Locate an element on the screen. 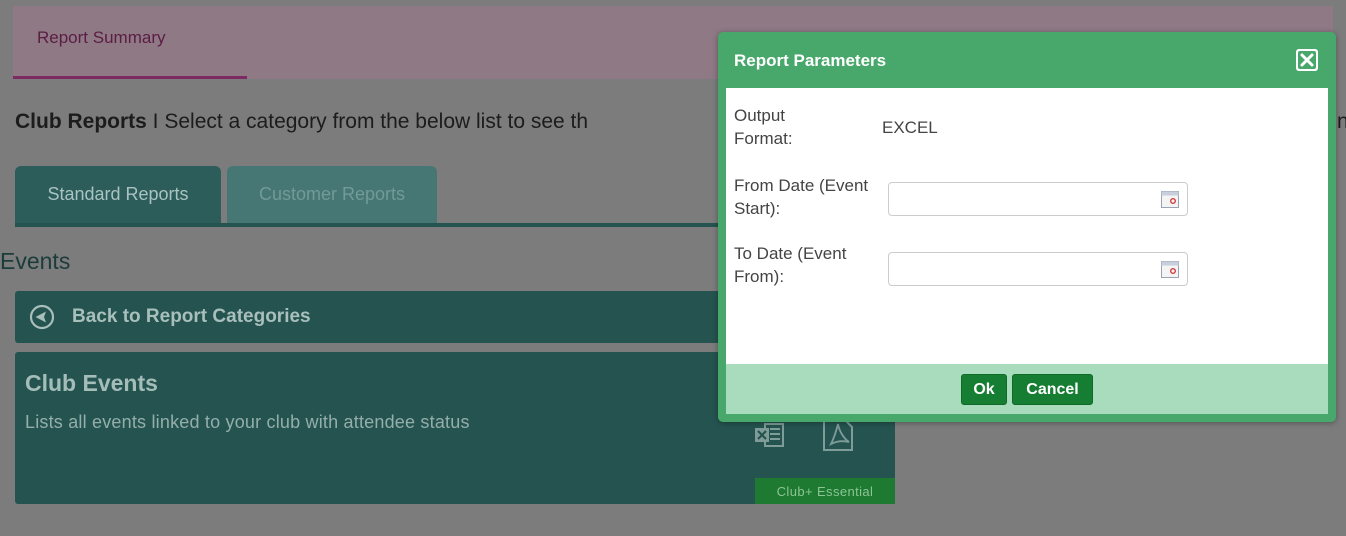 The width and height of the screenshot is (1346, 536). page-heading-bold: Club Reports is located at coordinates (81, 121).